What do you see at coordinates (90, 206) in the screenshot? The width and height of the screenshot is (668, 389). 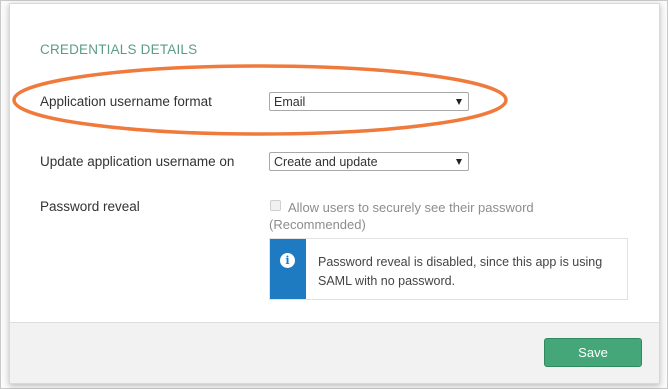 I see `password-reveal-label: Password reveal` at bounding box center [90, 206].